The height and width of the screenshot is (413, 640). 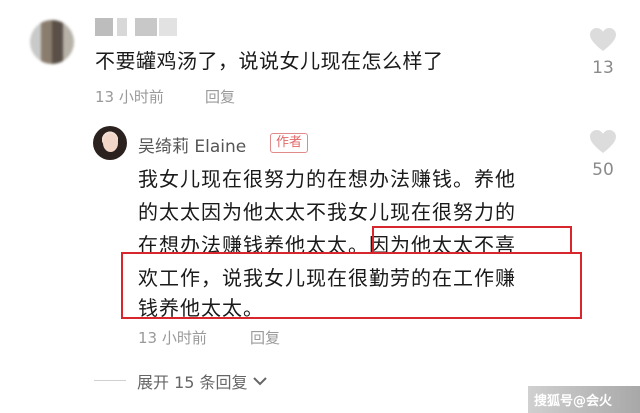 What do you see at coordinates (192, 382) in the screenshot?
I see `expand-replies-label: 展开 15 条回复` at bounding box center [192, 382].